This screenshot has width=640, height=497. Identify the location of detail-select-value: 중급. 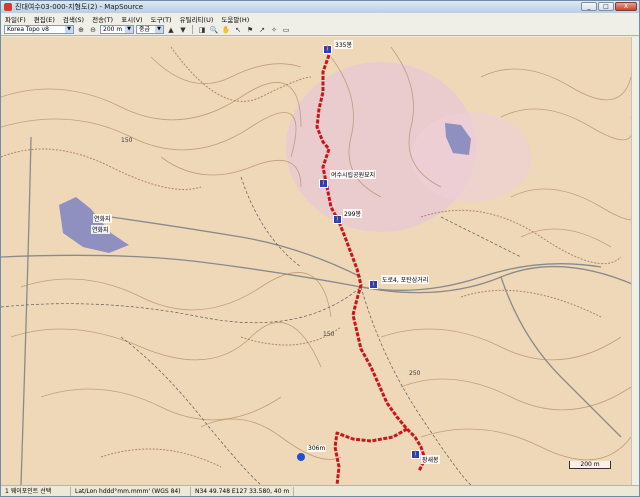
(145, 29).